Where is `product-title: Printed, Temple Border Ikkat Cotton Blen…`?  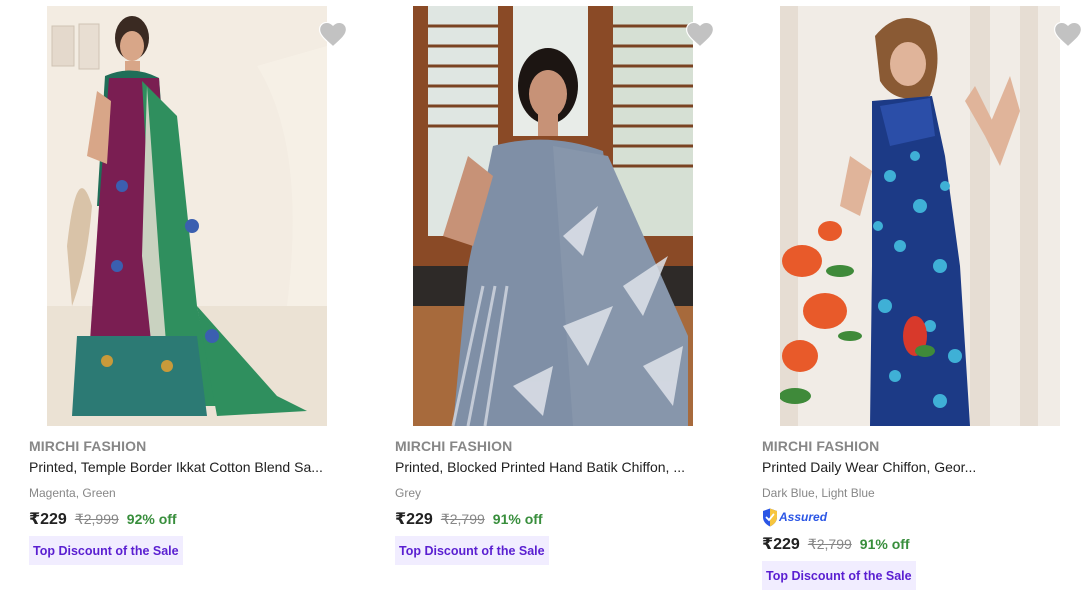 product-title: Printed, Temple Border Ikkat Cotton Blen… is located at coordinates (194, 467).